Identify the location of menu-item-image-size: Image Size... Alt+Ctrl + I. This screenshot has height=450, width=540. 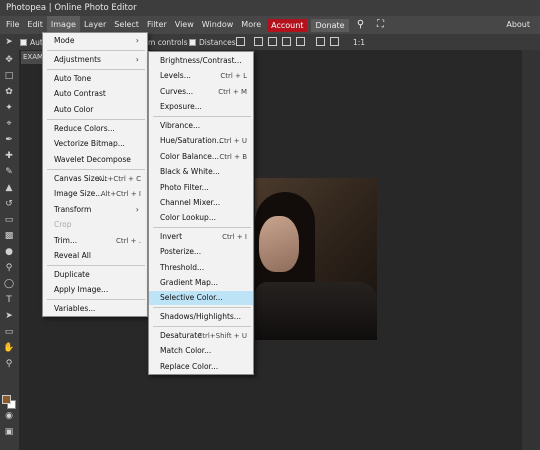
(95, 194).